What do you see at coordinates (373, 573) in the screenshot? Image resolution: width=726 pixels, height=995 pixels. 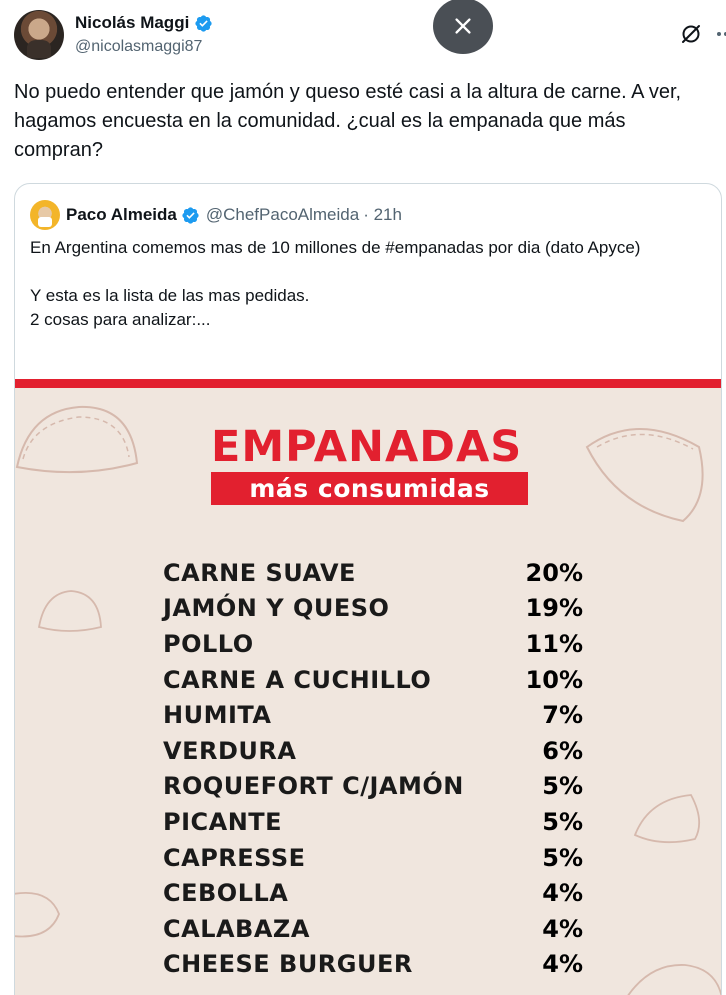 I see `ranking-row: CARNE SUAVE 20%` at bounding box center [373, 573].